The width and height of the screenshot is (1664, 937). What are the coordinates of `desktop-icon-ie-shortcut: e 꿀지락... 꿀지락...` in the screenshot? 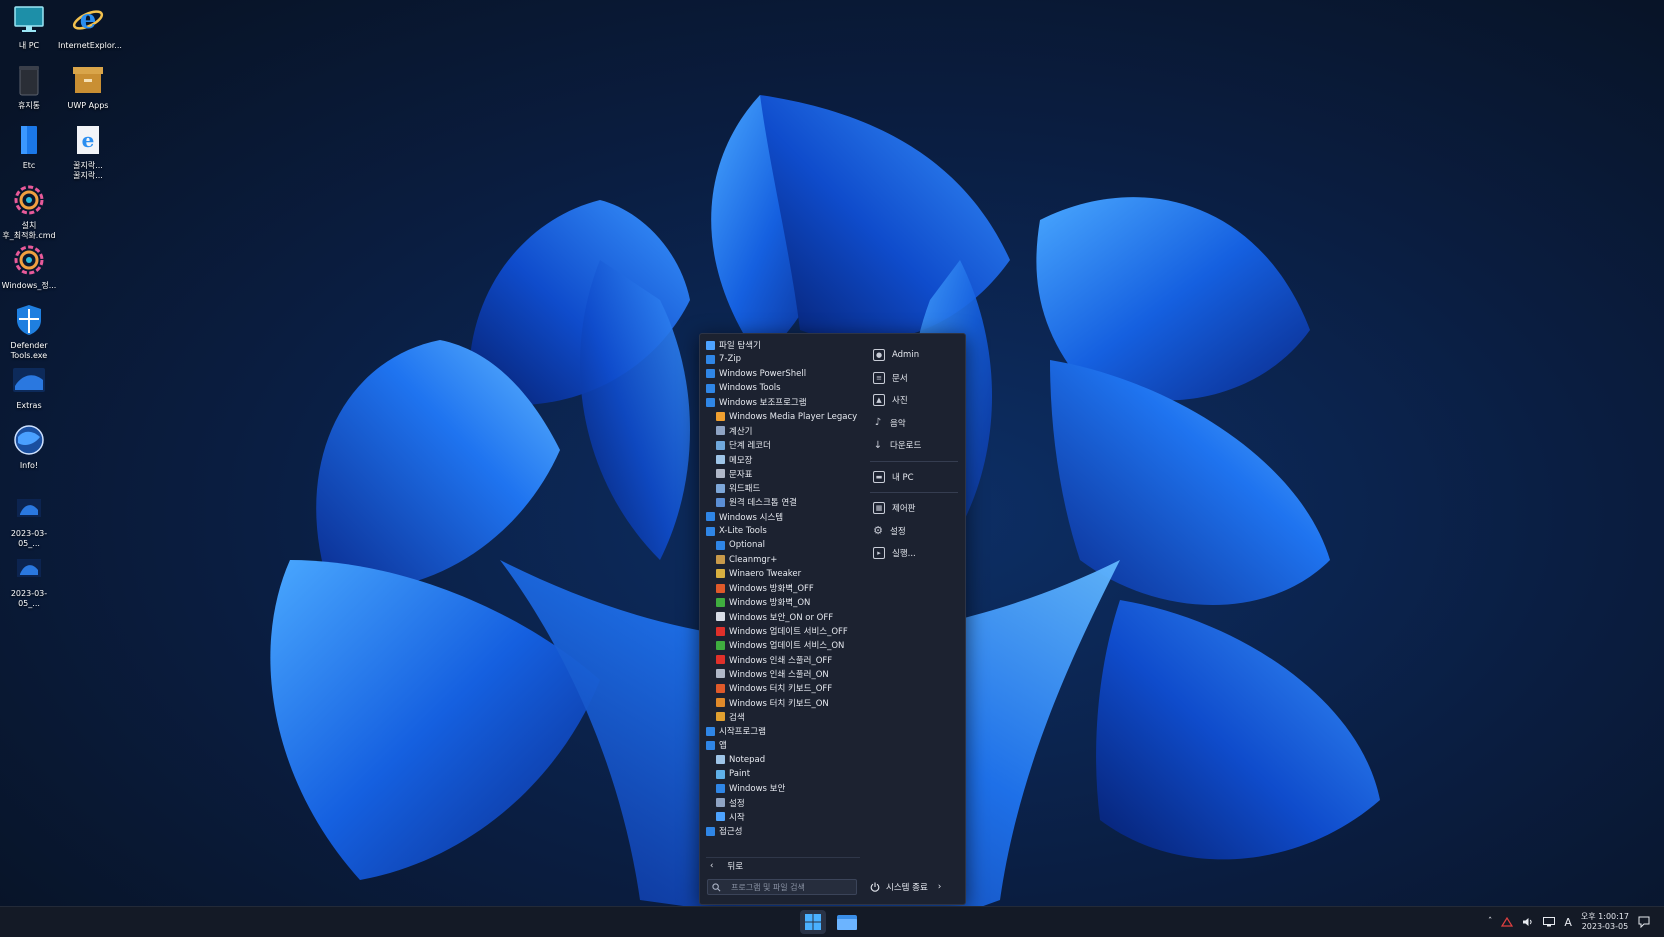 It's located at (88, 151).